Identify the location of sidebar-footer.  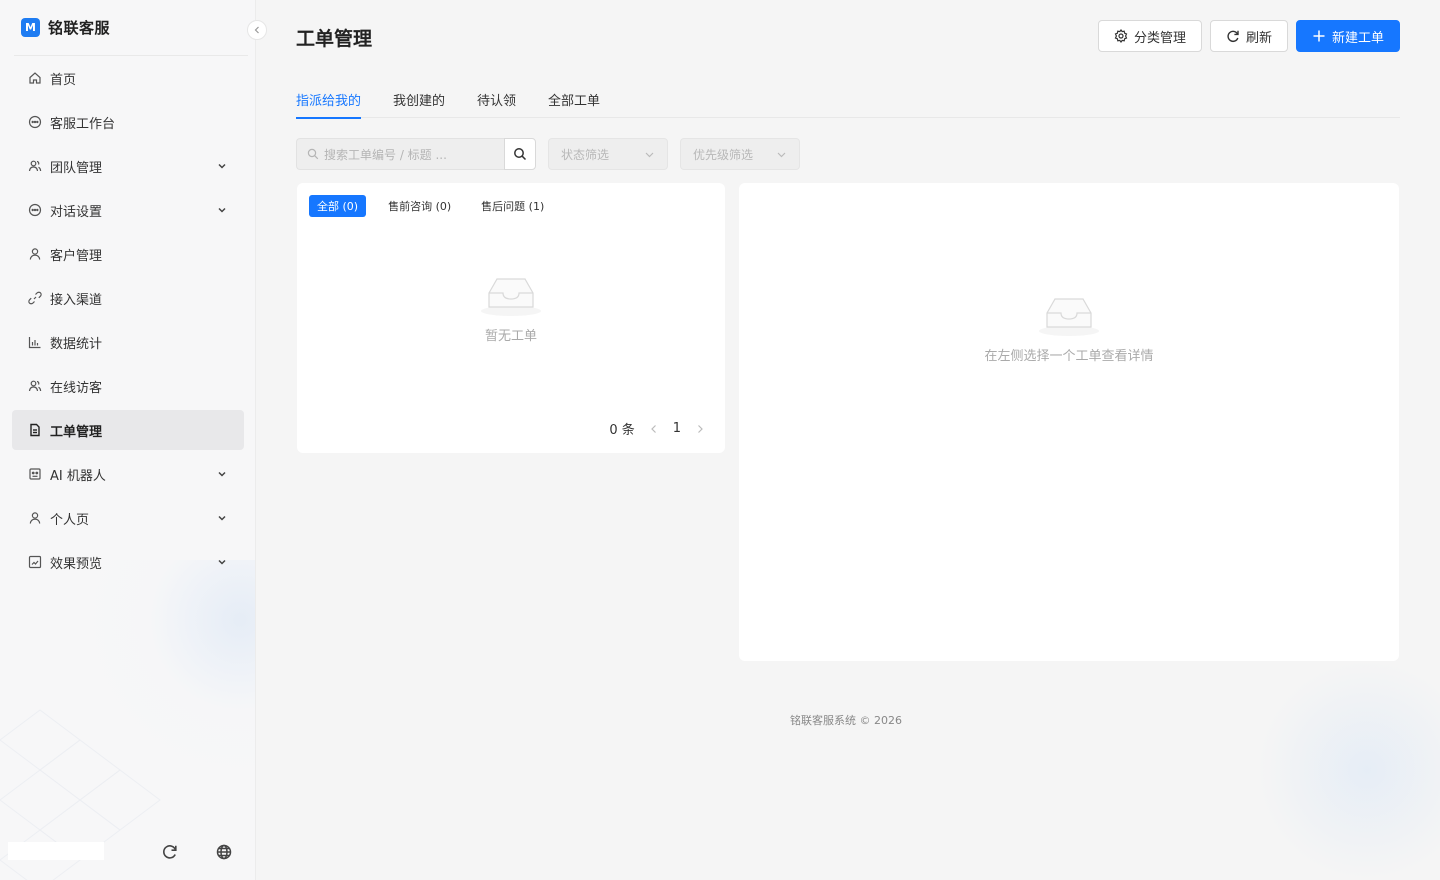
(127, 853).